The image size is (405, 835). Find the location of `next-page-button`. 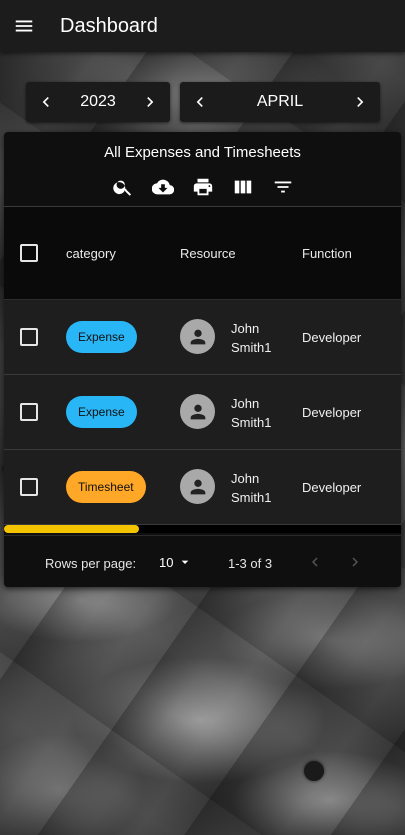

next-page-button is located at coordinates (355, 562).